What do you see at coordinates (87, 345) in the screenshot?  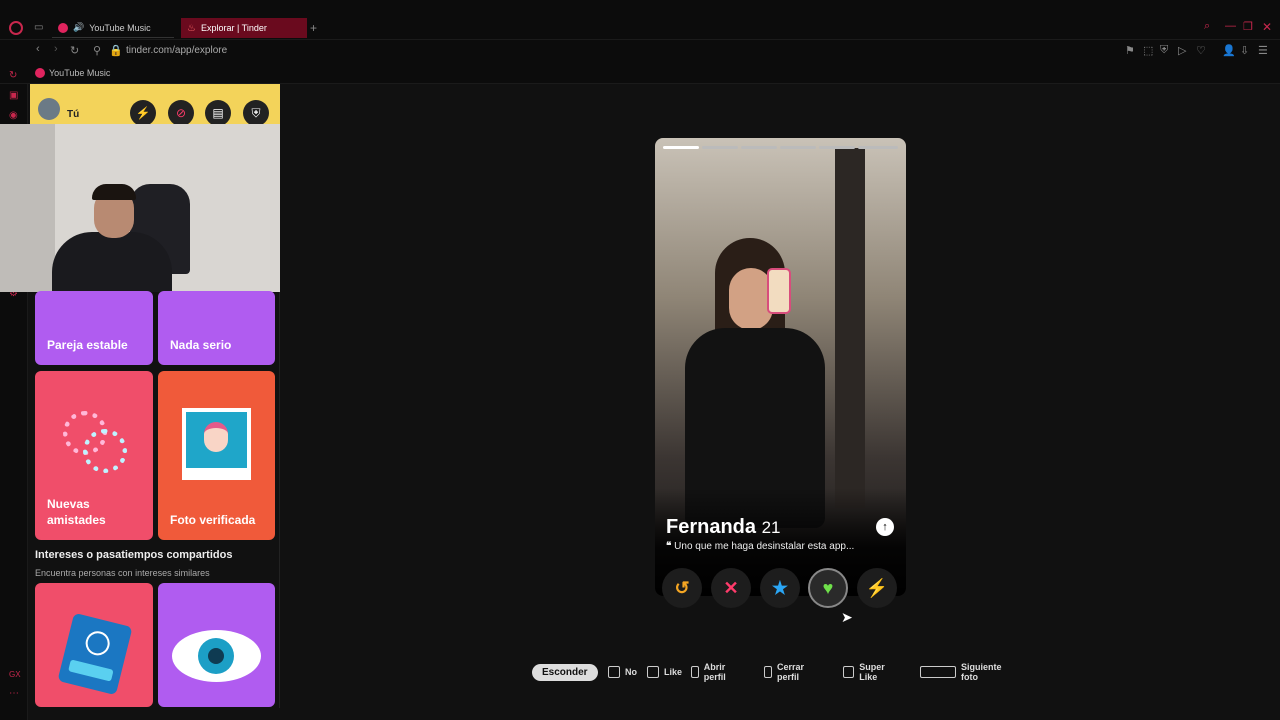 I see `card-label: Pareja estable` at bounding box center [87, 345].